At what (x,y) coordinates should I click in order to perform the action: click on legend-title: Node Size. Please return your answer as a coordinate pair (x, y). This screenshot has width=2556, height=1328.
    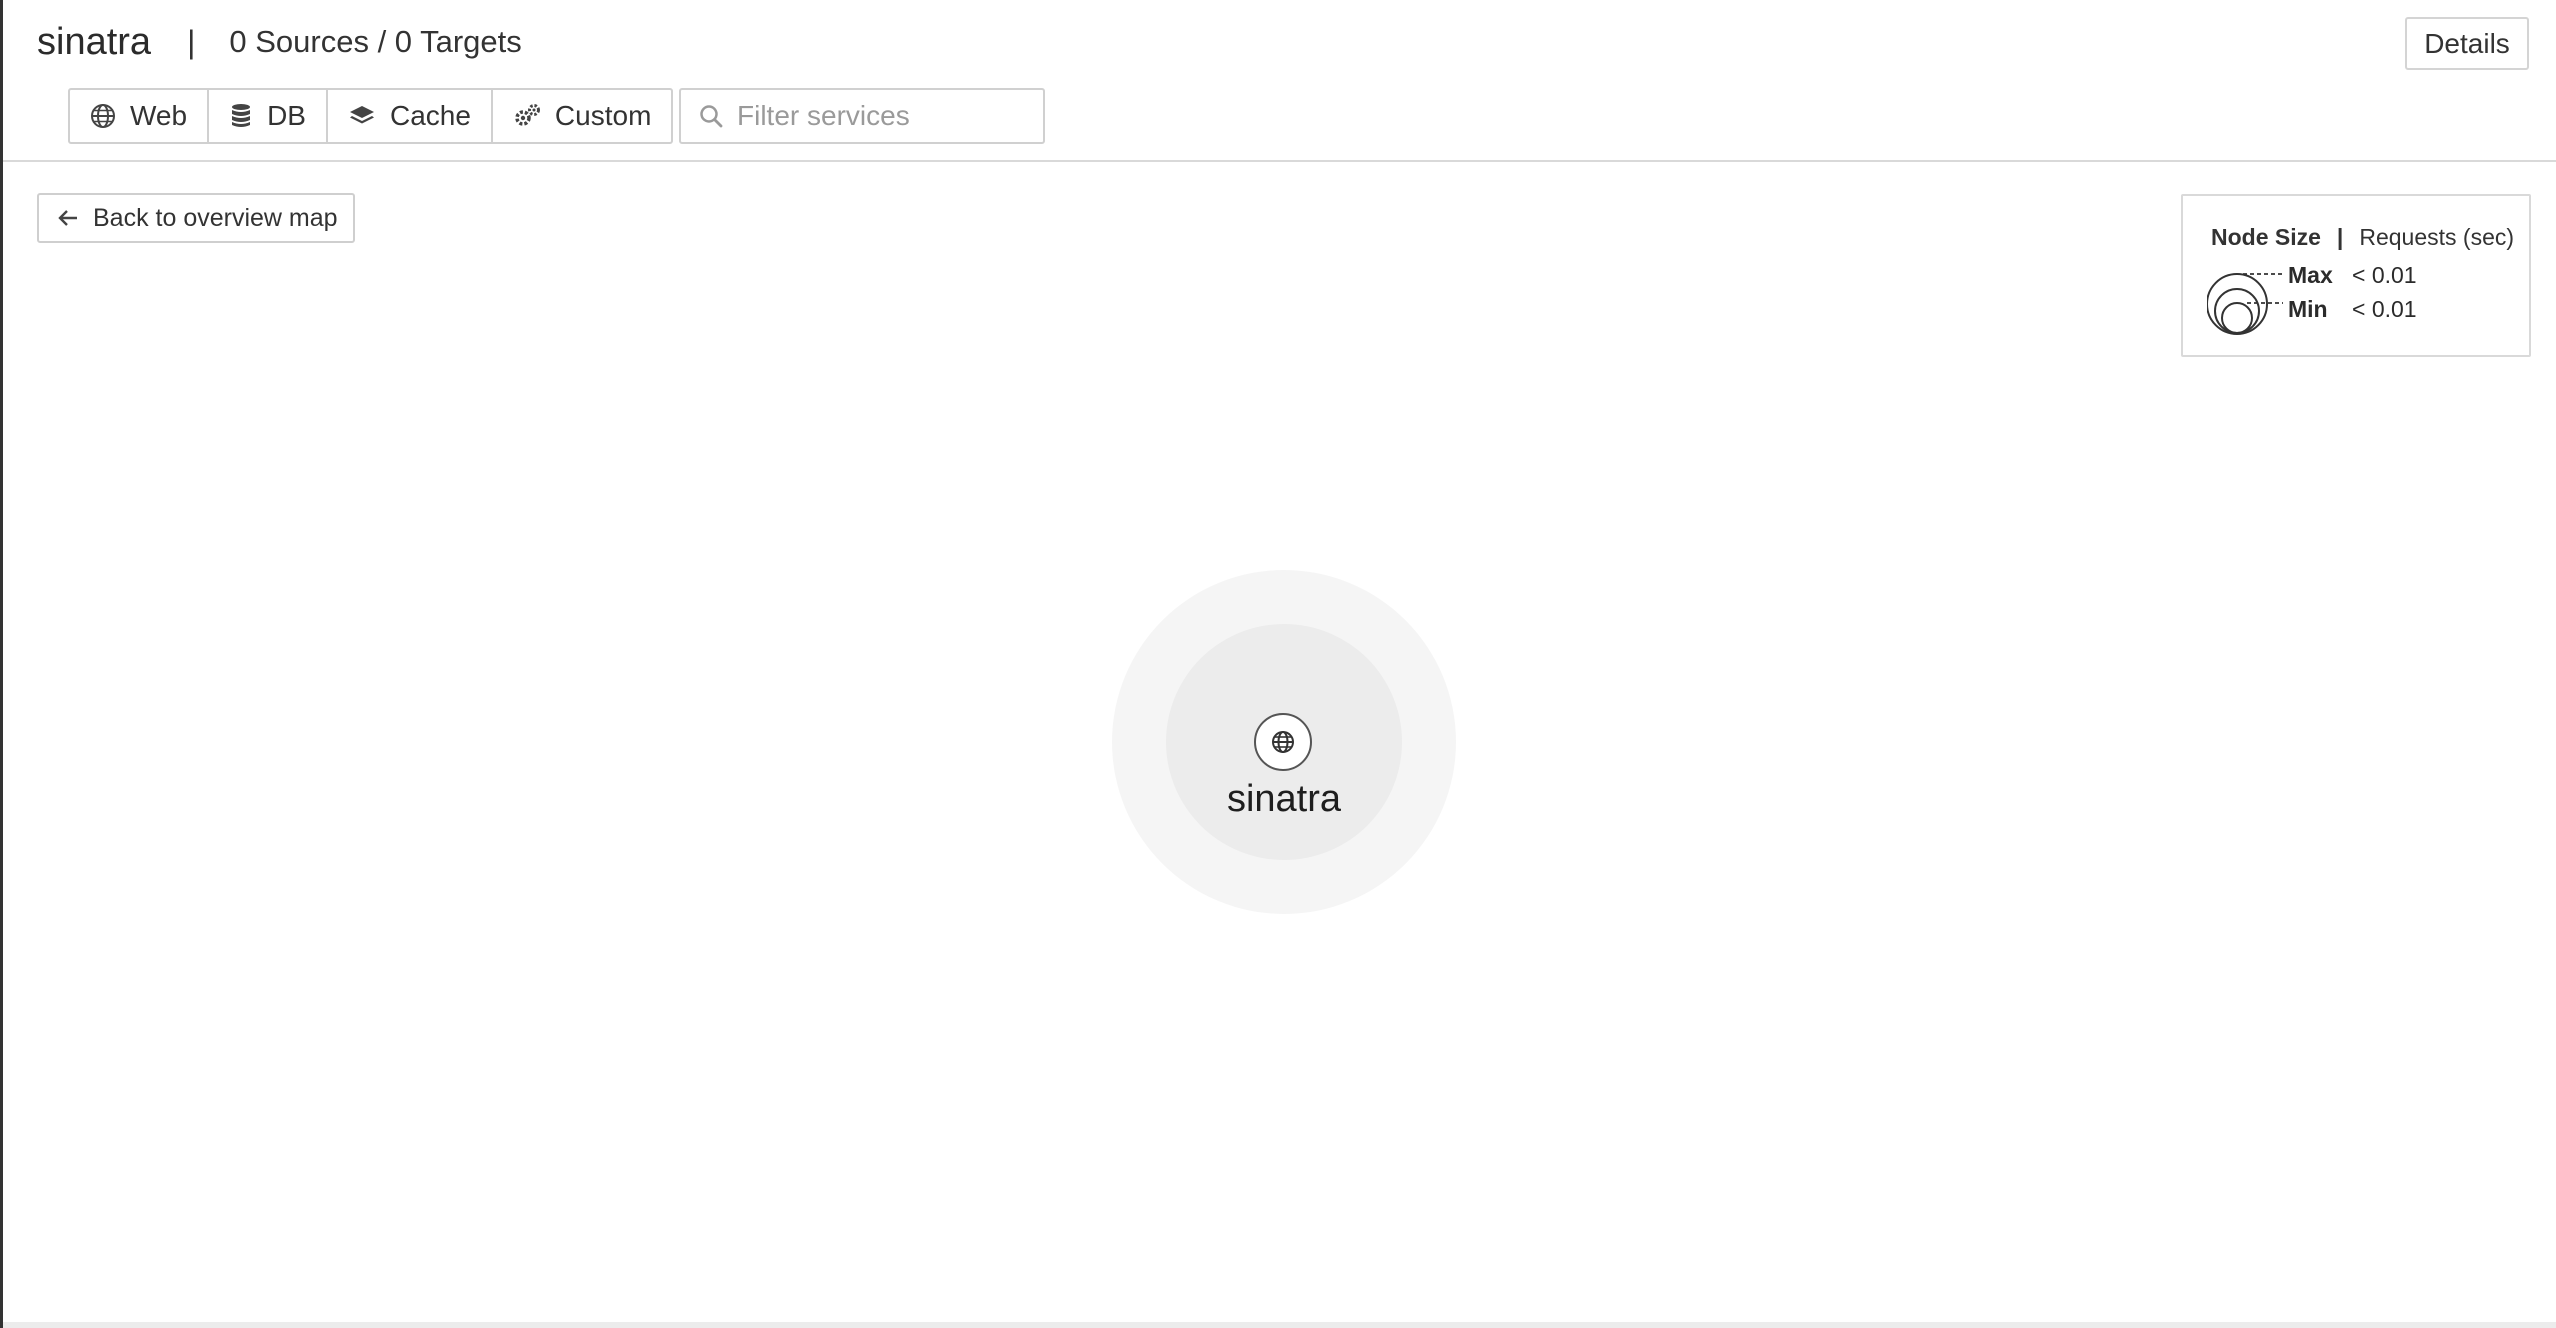
    Looking at the image, I should click on (2266, 237).